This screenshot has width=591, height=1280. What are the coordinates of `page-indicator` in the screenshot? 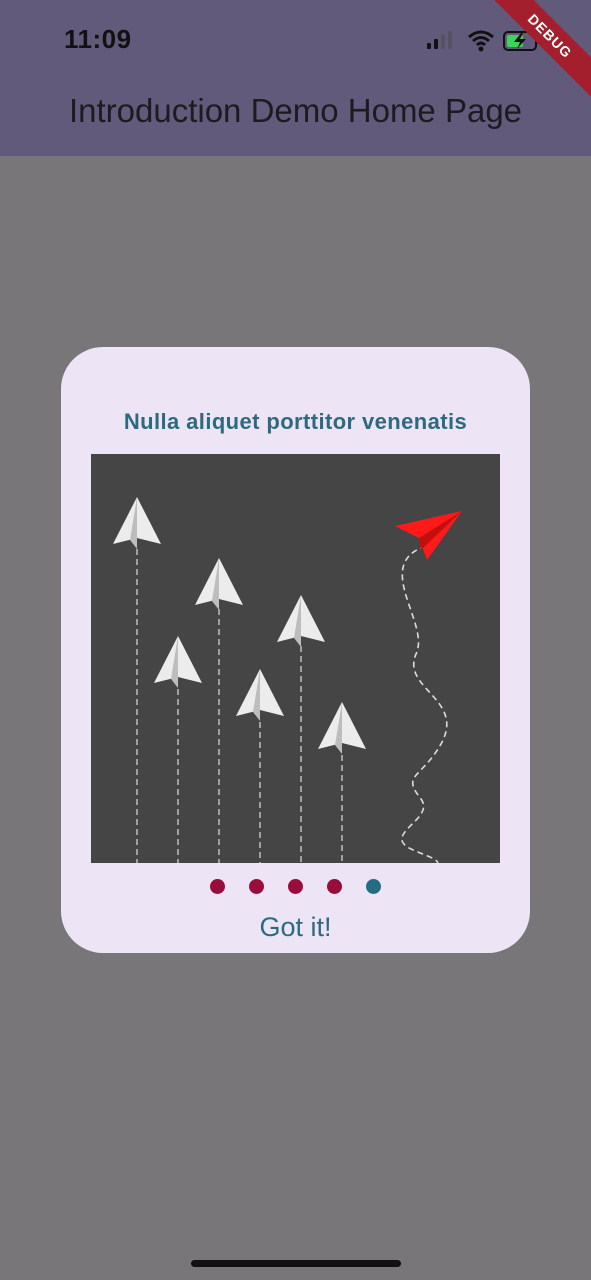 It's located at (295, 887).